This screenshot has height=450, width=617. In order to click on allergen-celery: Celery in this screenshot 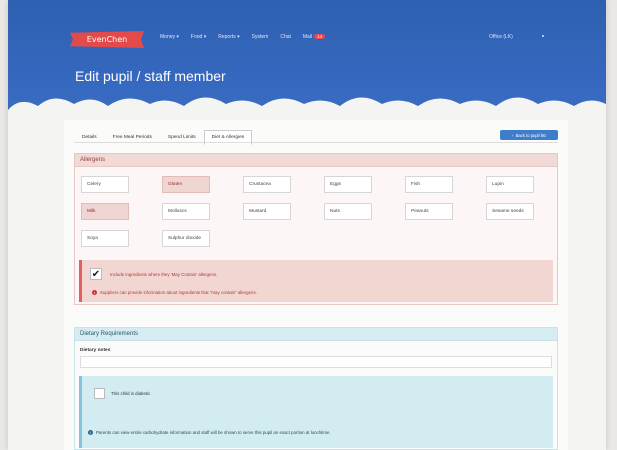, I will do `click(105, 184)`.